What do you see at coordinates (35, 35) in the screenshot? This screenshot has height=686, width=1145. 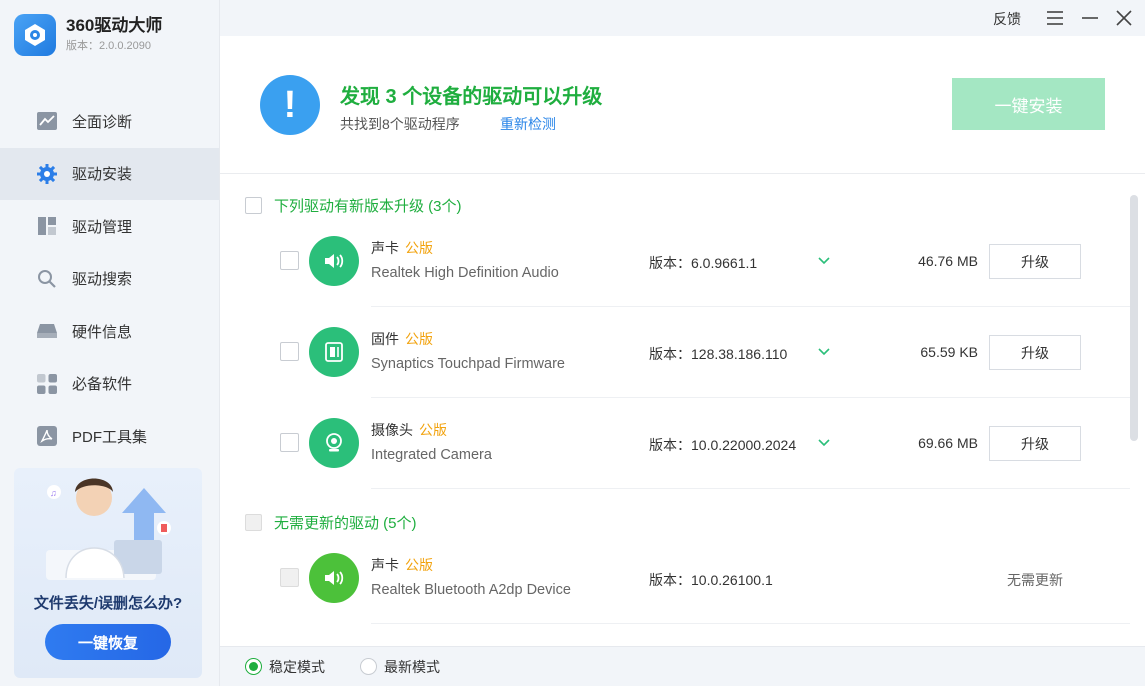 I see `app-logo-icon` at bounding box center [35, 35].